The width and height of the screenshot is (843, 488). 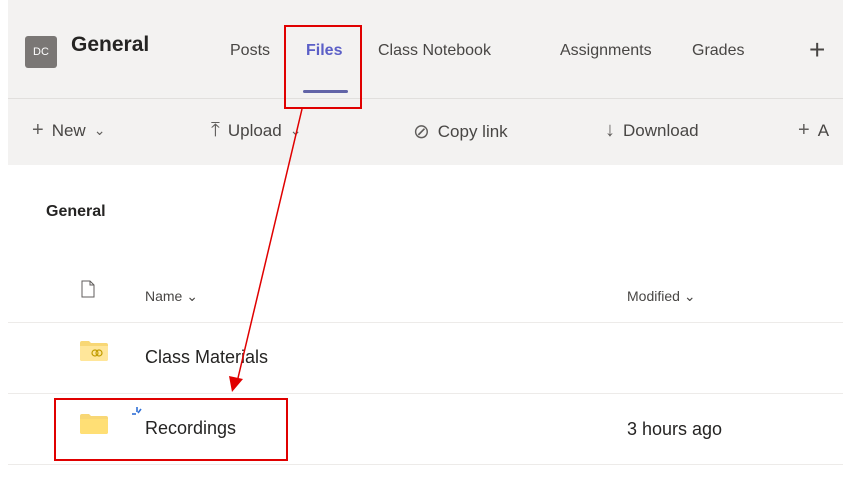 I want to click on team-avatar: DC, so click(x=41, y=52).